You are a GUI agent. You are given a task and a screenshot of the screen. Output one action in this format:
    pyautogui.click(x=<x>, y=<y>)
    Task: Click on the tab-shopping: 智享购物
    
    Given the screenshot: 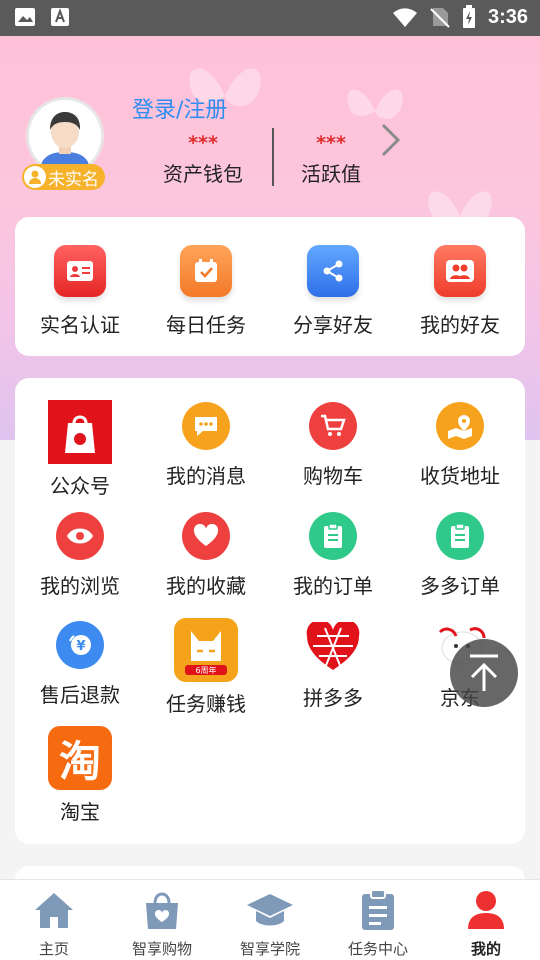 What is the action you would take?
    pyautogui.click(x=162, y=923)
    